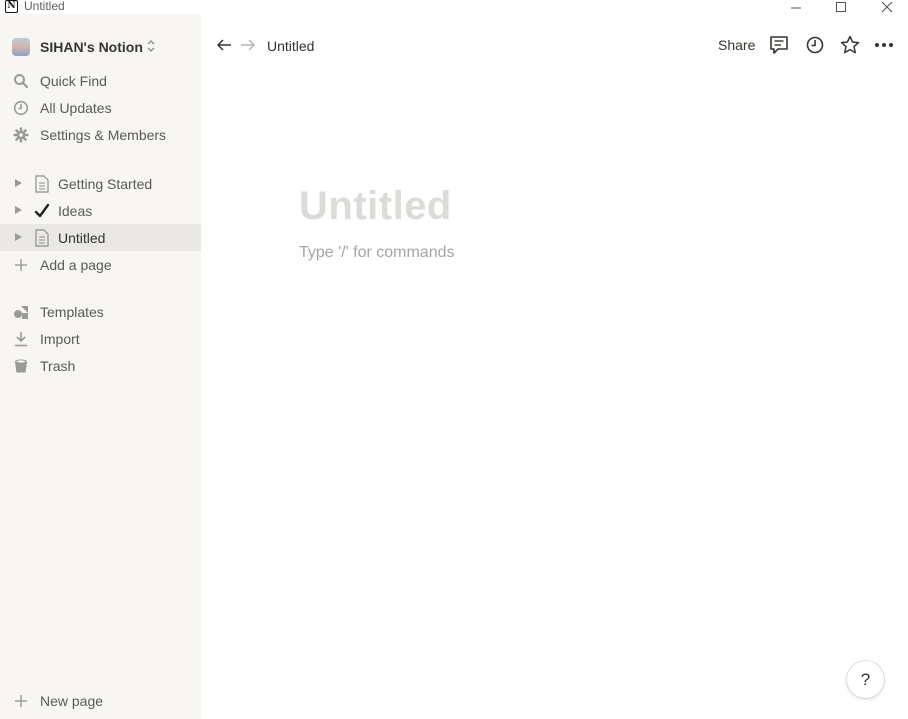 Image resolution: width=908 pixels, height=719 pixels. Describe the element at coordinates (73, 81) in the screenshot. I see `quick-find-label: Quick Find` at that location.